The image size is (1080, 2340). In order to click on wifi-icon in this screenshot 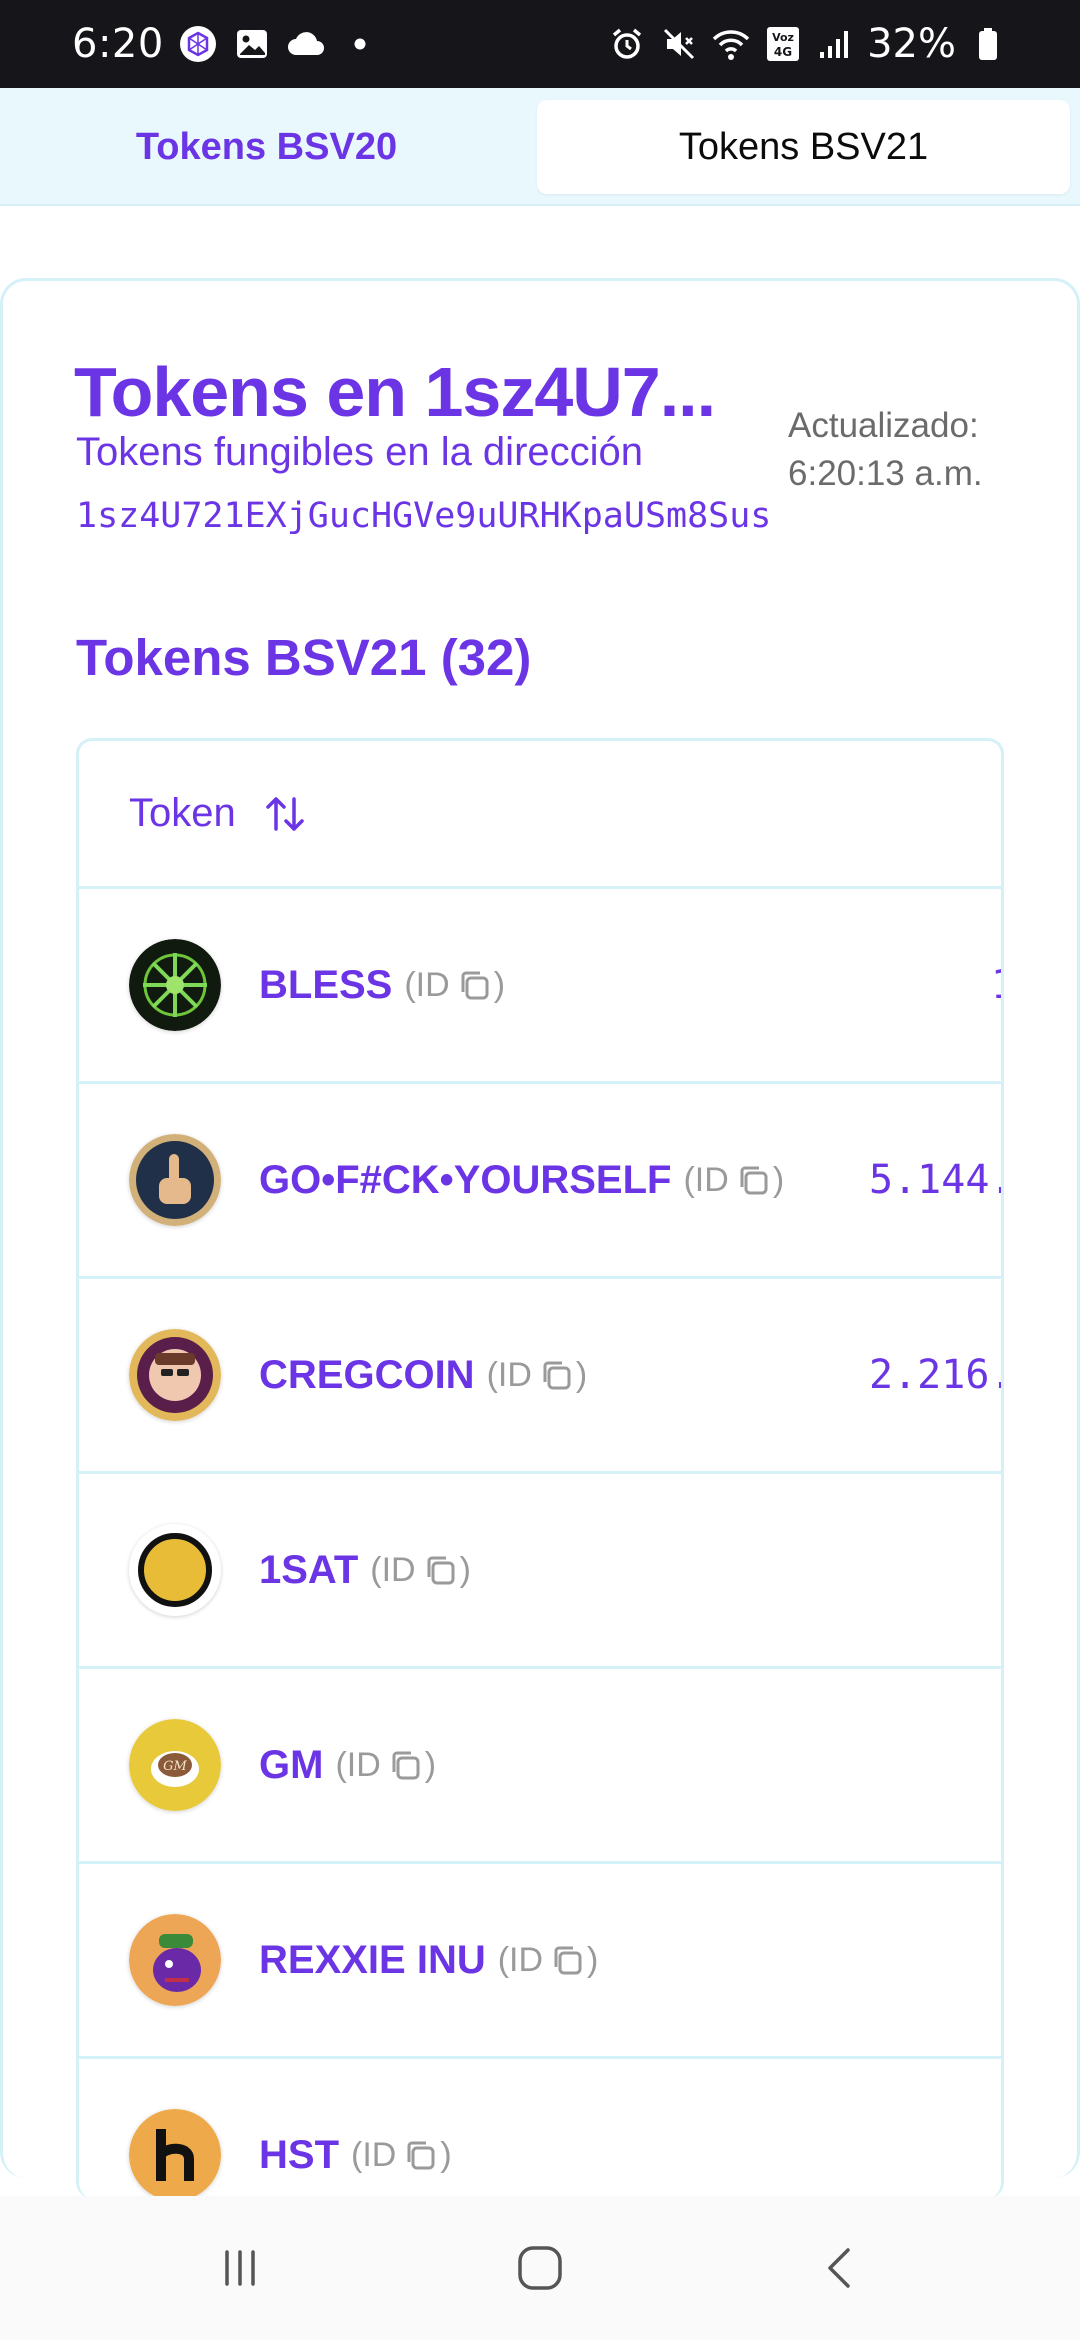, I will do `click(731, 44)`.